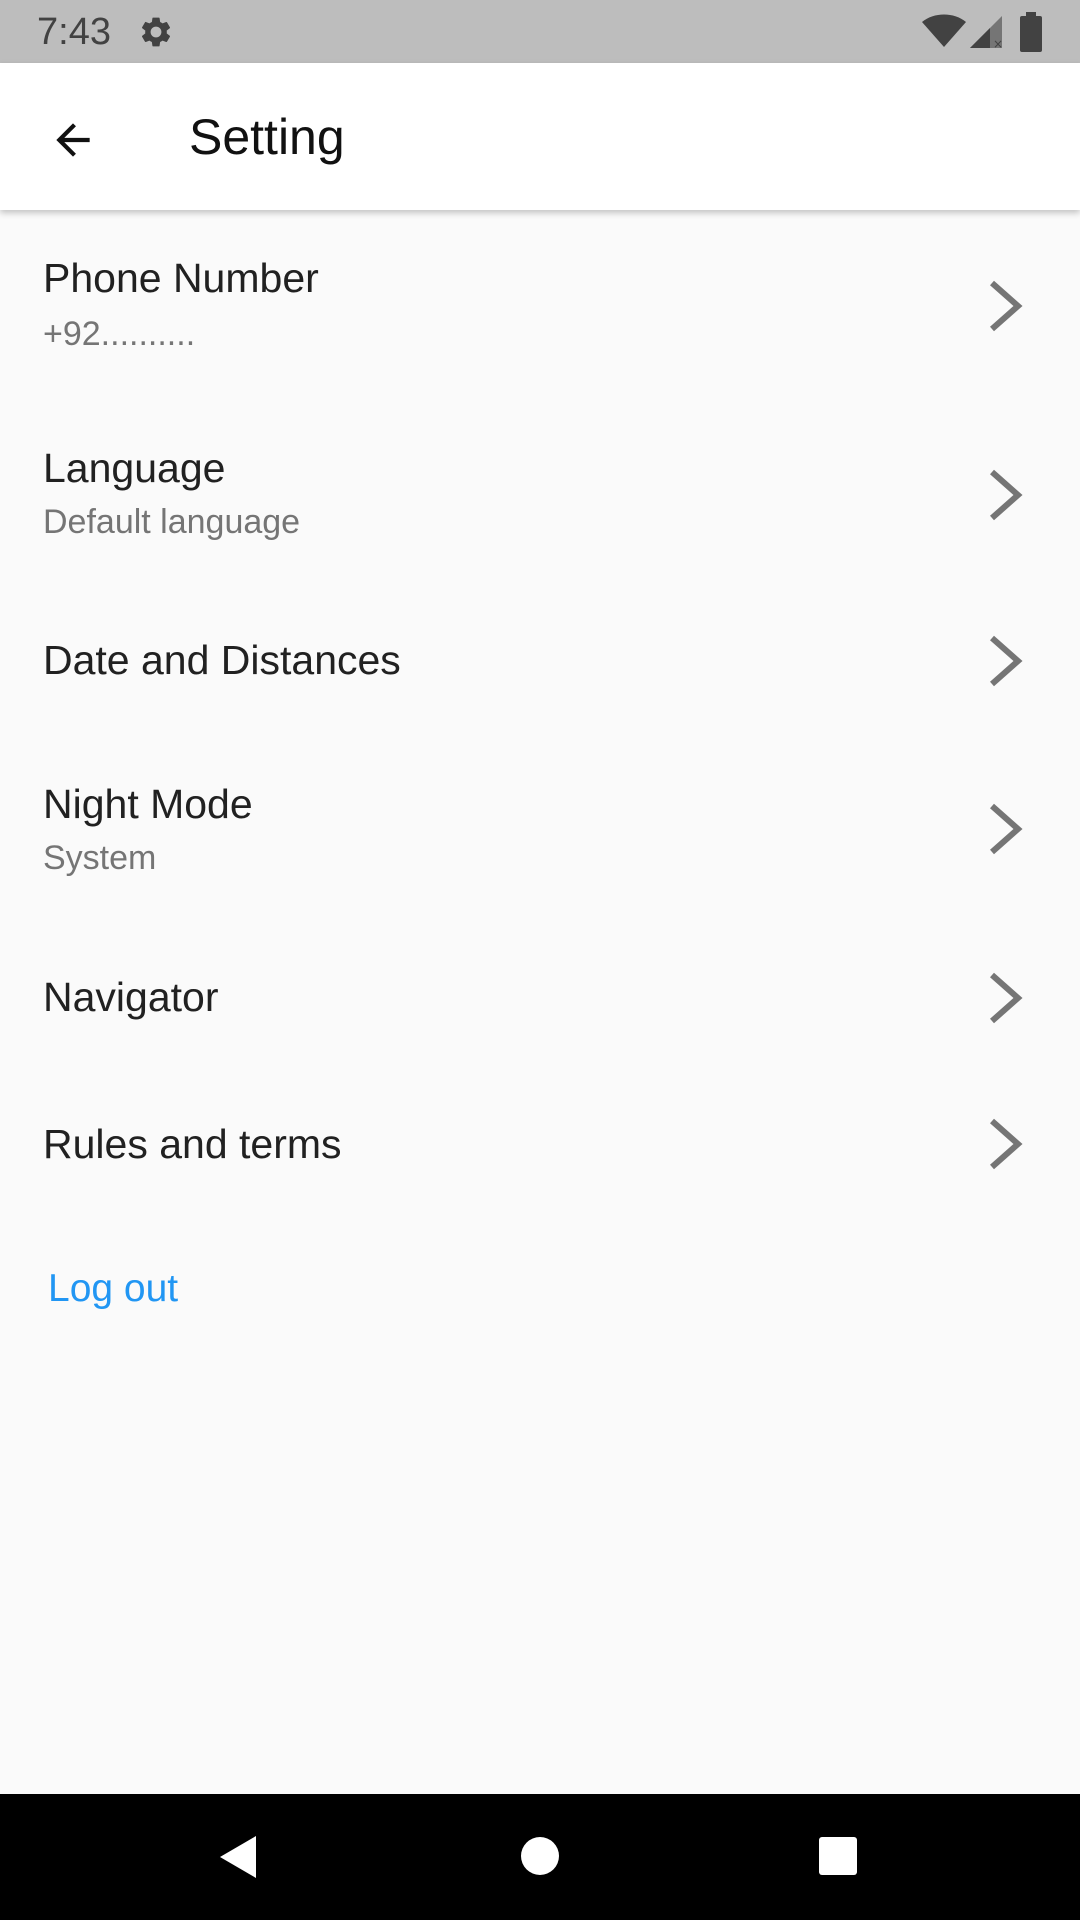 Image resolution: width=1080 pixels, height=1920 pixels. What do you see at coordinates (172, 522) in the screenshot?
I see `settings-item-subtitle: Default language` at bounding box center [172, 522].